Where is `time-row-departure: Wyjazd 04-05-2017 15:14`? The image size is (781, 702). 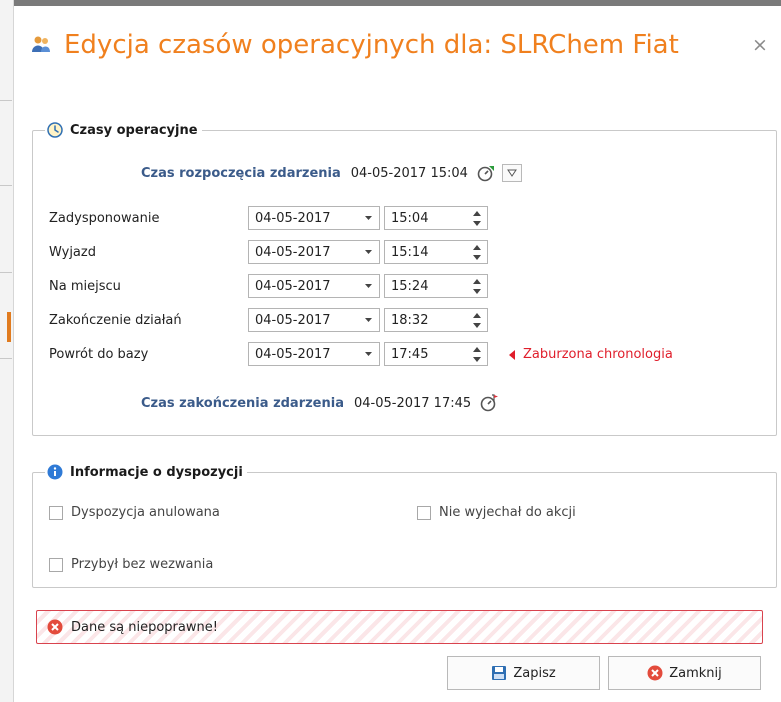
time-row-departure: Wyjazd 04-05-2017 15:14 is located at coordinates (383, 253).